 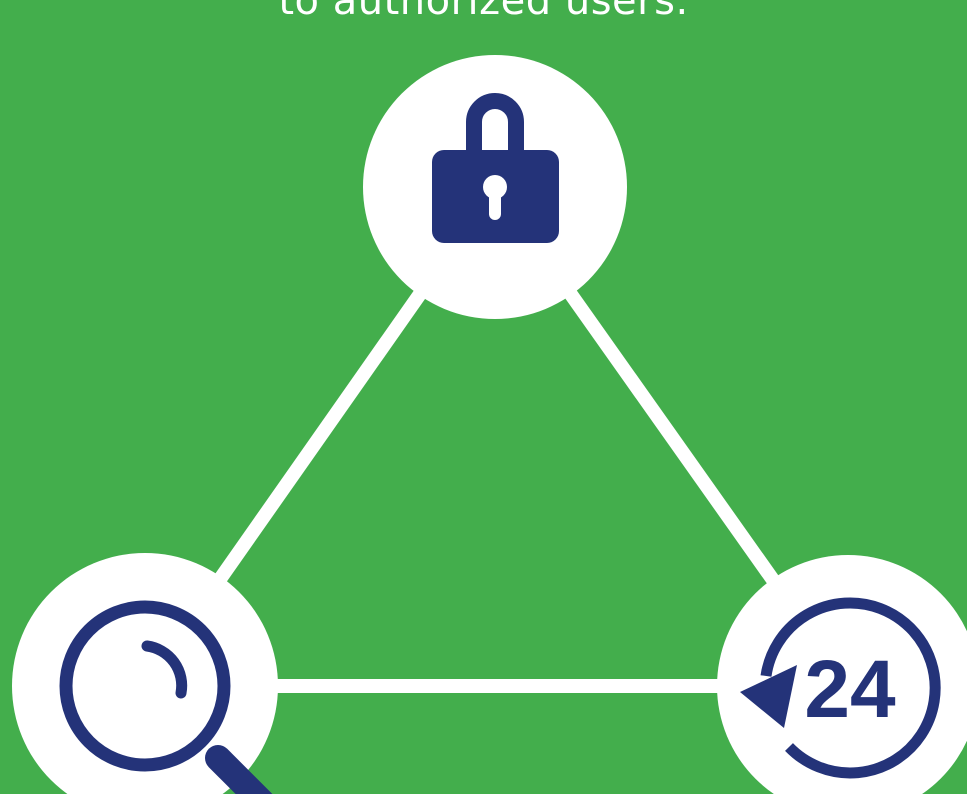 I want to click on node-top, so click(x=495, y=187).